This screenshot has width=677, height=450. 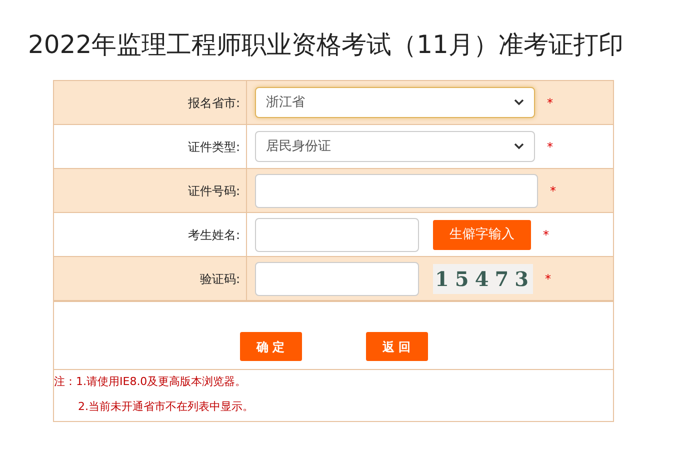 What do you see at coordinates (483, 279) in the screenshot?
I see `captcha-image: 15473` at bounding box center [483, 279].